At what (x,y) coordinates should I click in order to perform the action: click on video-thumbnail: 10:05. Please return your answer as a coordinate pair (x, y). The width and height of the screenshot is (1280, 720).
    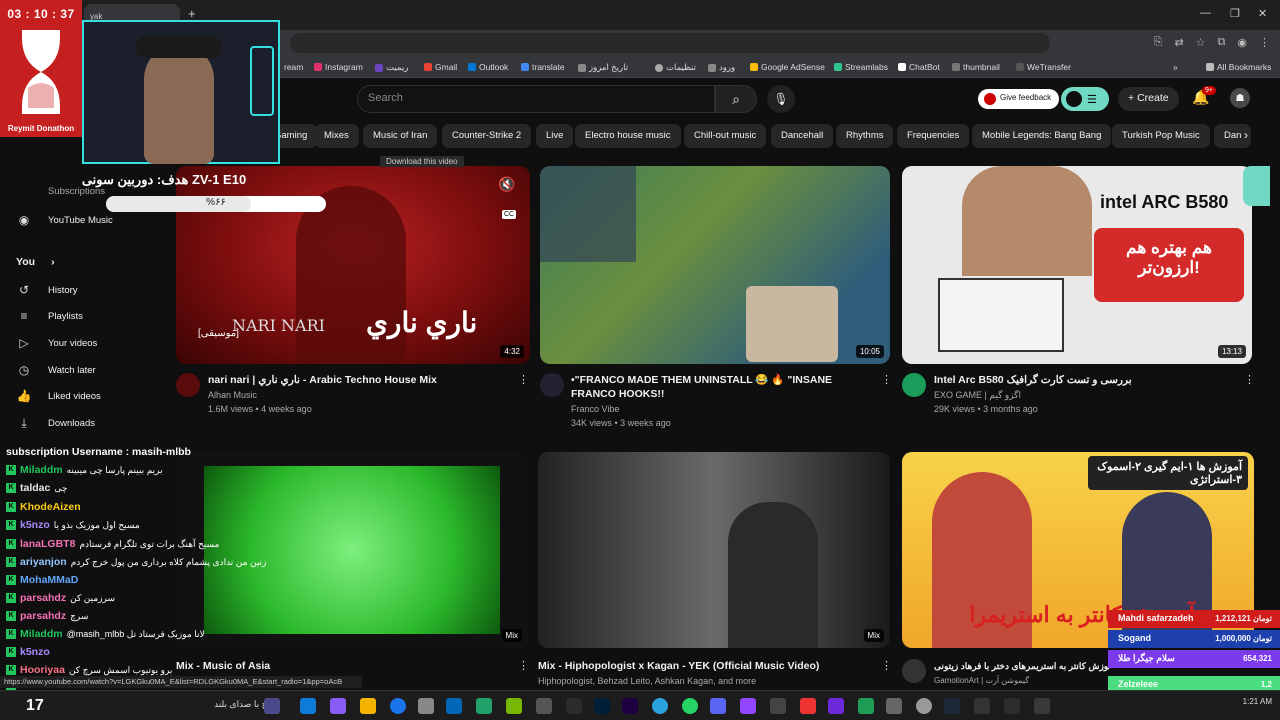
    Looking at the image, I should click on (715, 265).